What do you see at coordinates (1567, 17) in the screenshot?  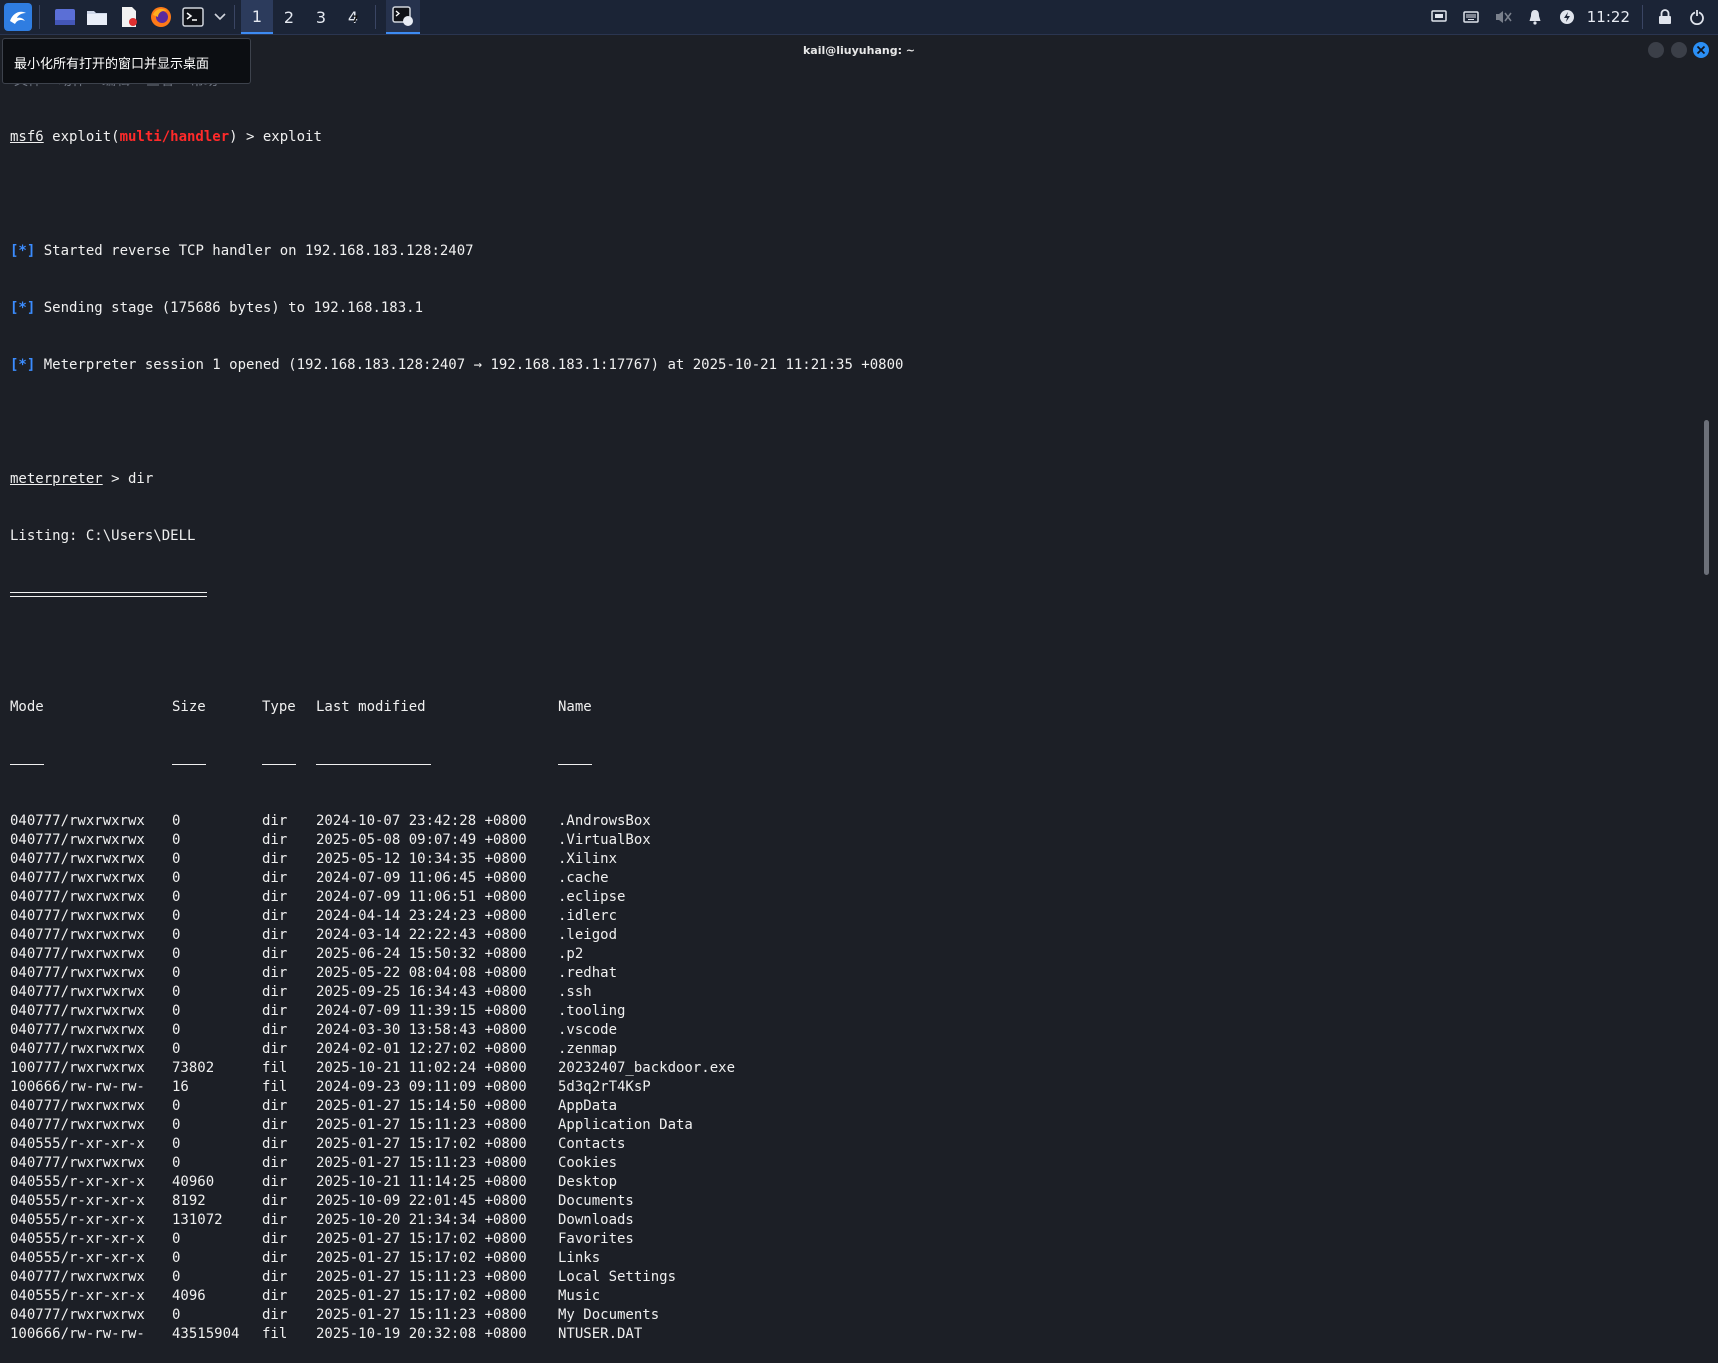 I see `power-status-icon` at bounding box center [1567, 17].